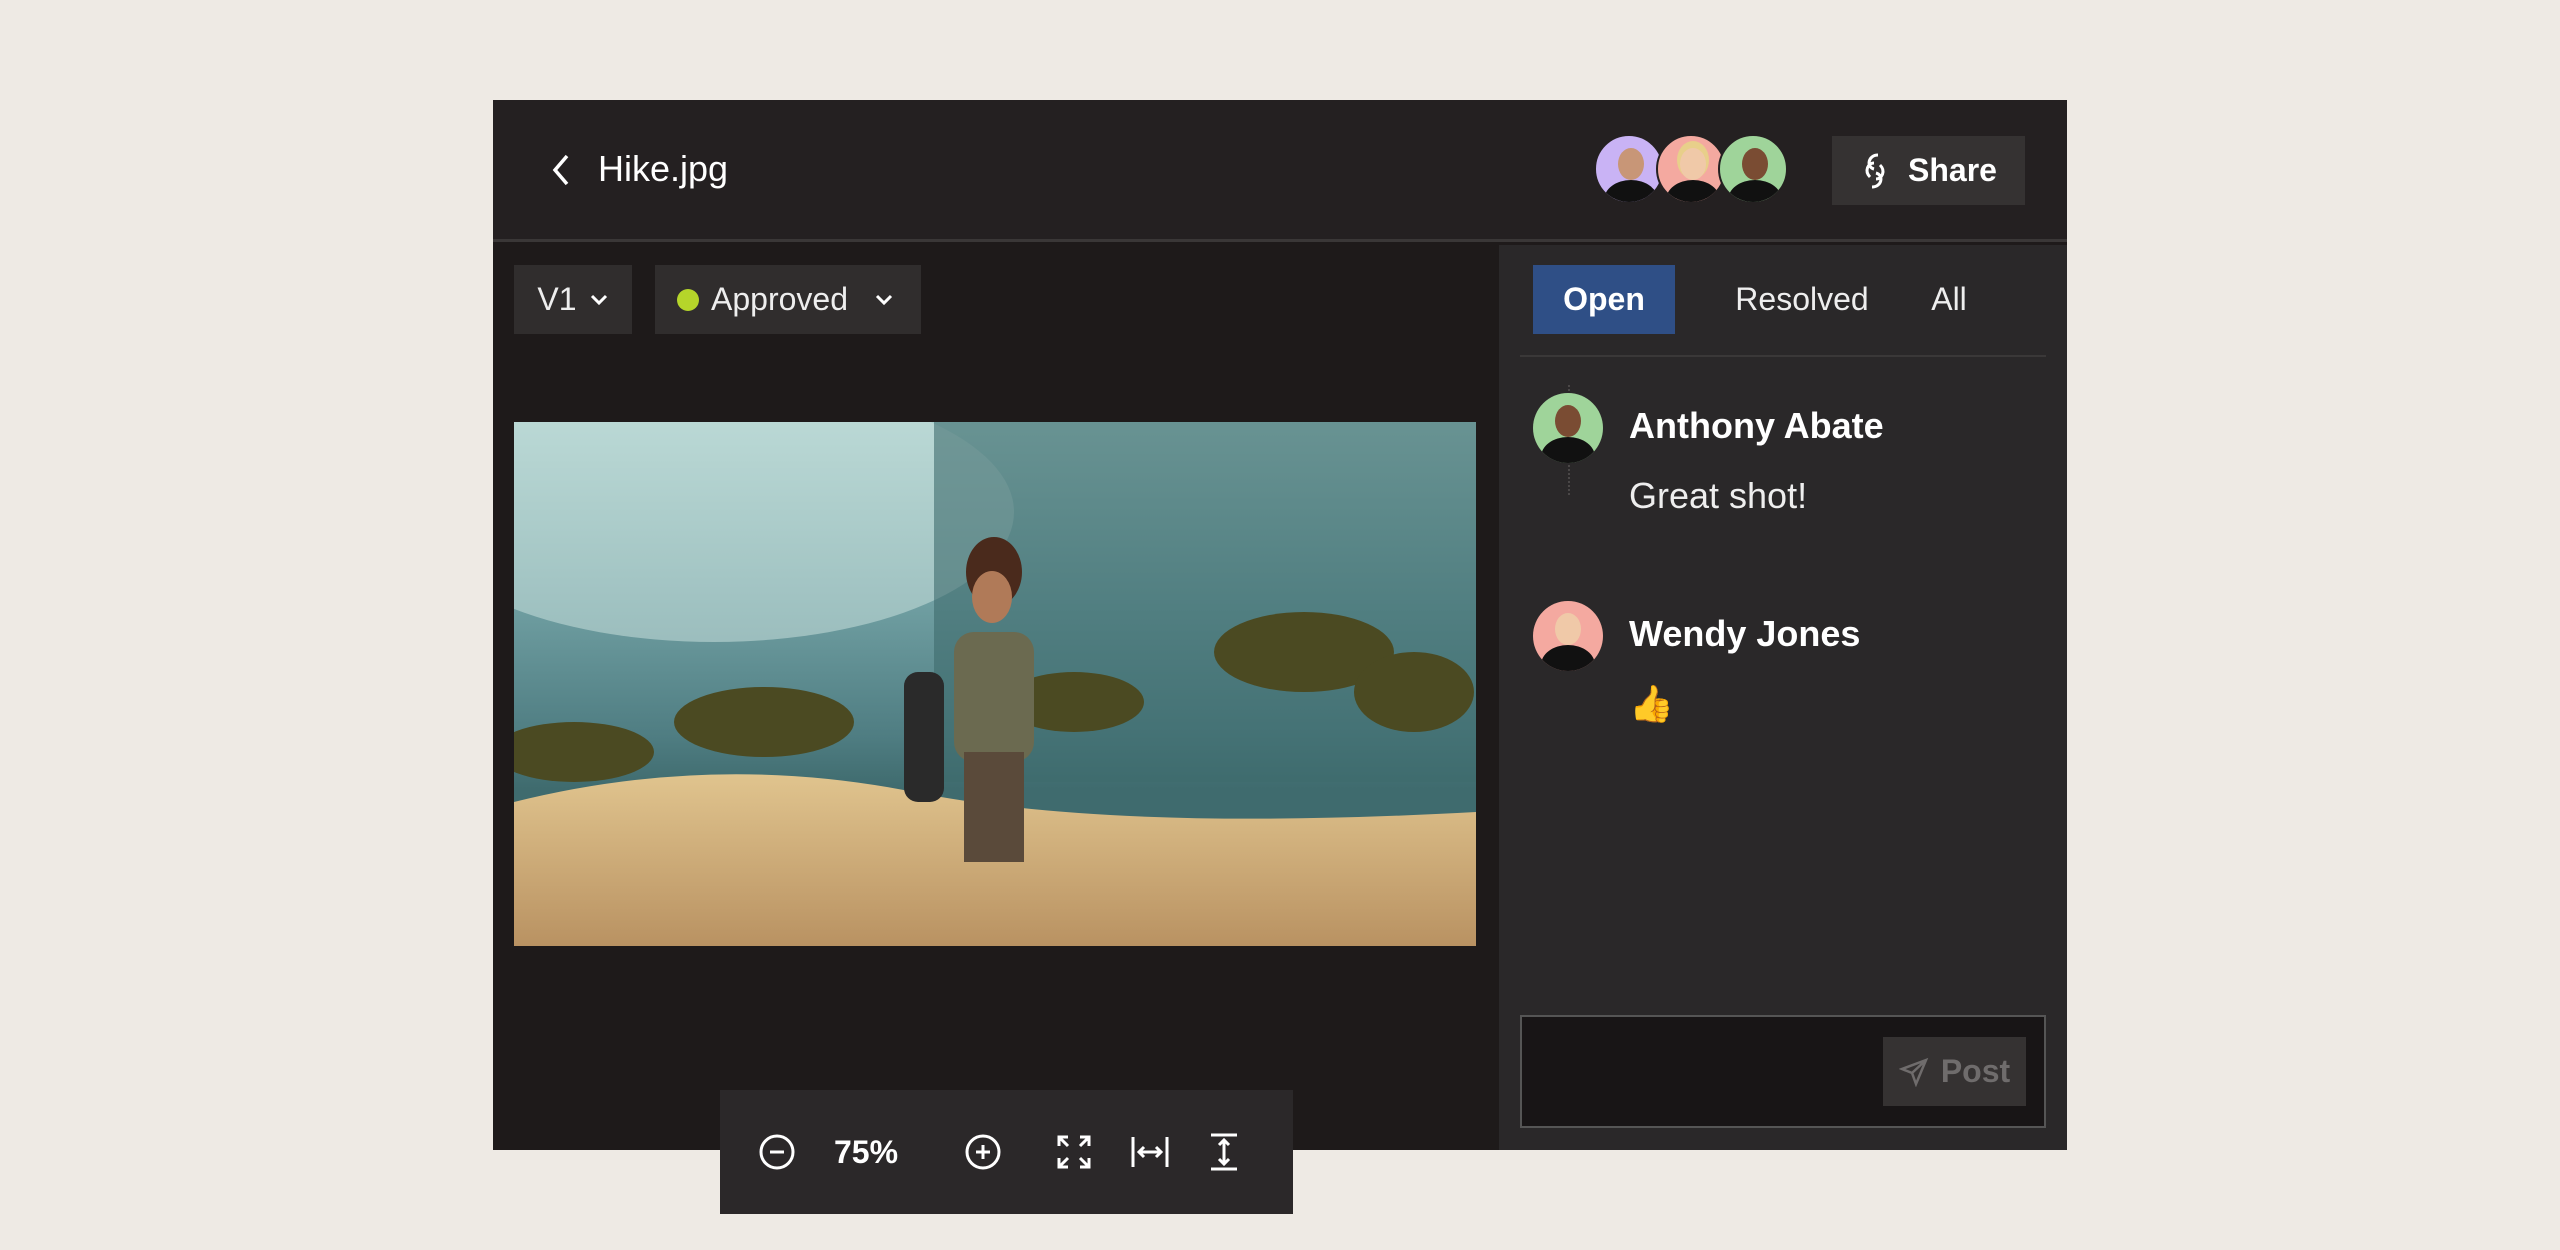 This screenshot has width=2560, height=1250. I want to click on back-chevron-icon, so click(563, 170).